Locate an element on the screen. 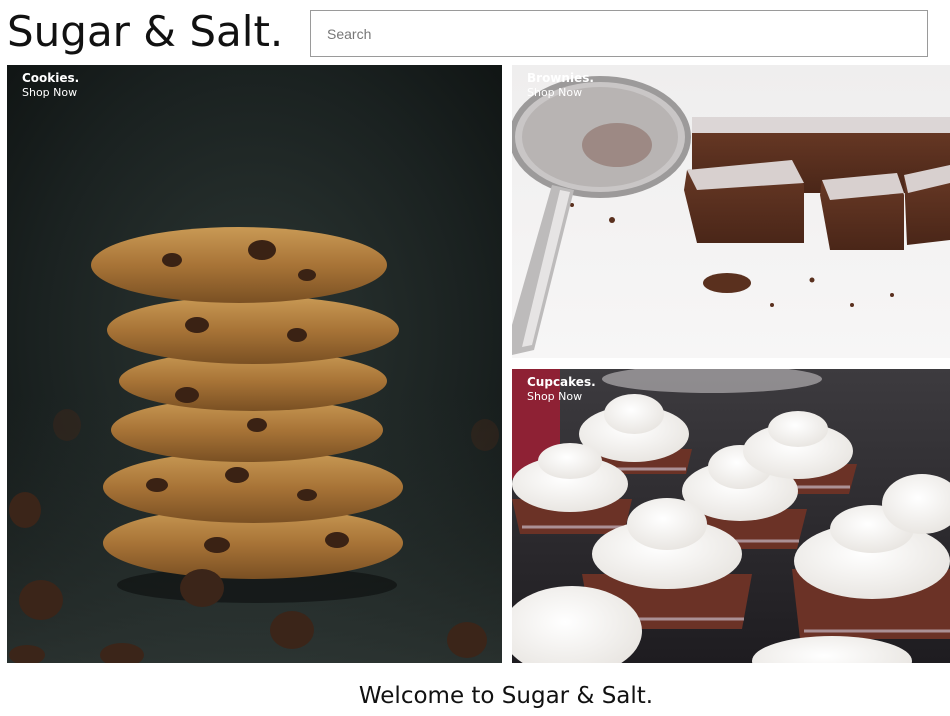 The height and width of the screenshot is (716, 950). welcome-heading: Welcome to Sugar & Salt. is located at coordinates (506, 696).